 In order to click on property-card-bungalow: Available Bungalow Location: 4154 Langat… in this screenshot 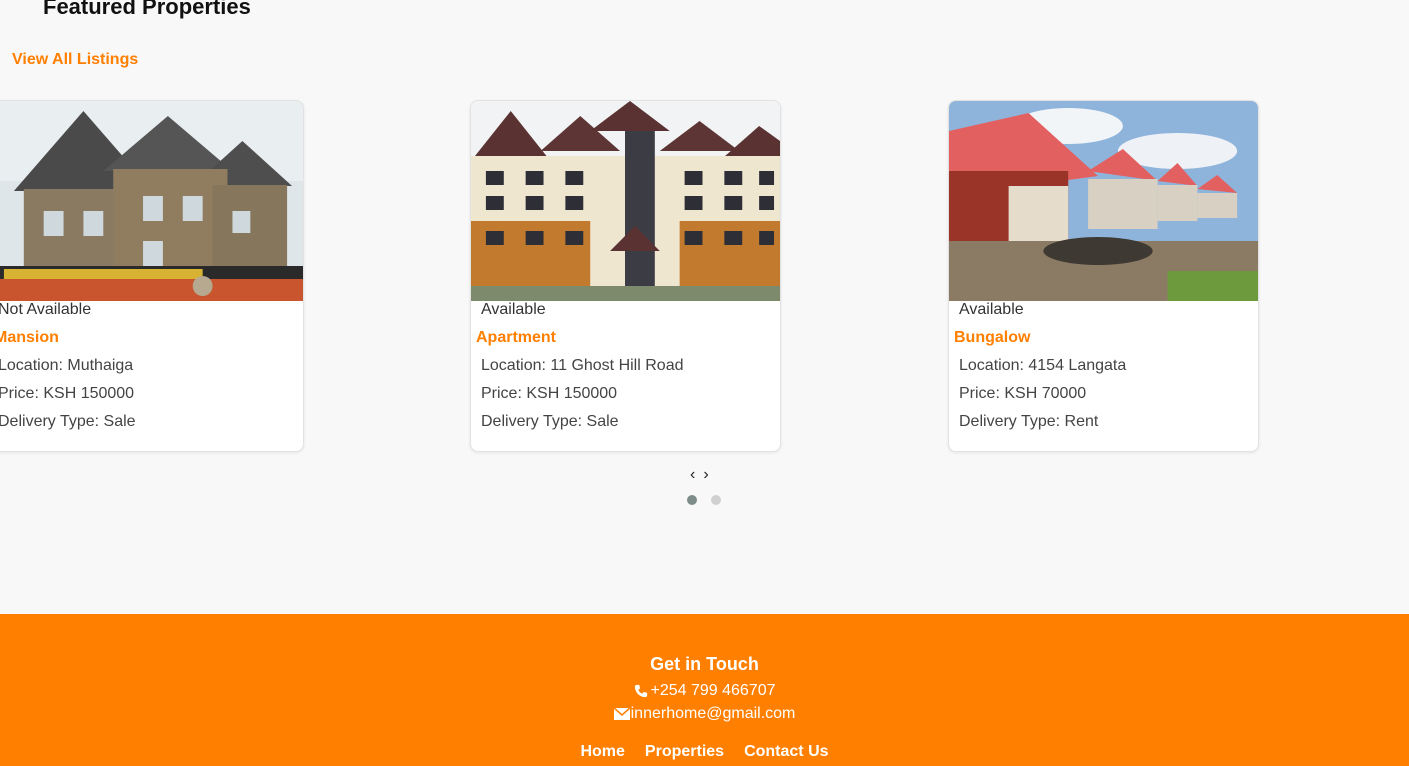, I will do `click(1103, 276)`.